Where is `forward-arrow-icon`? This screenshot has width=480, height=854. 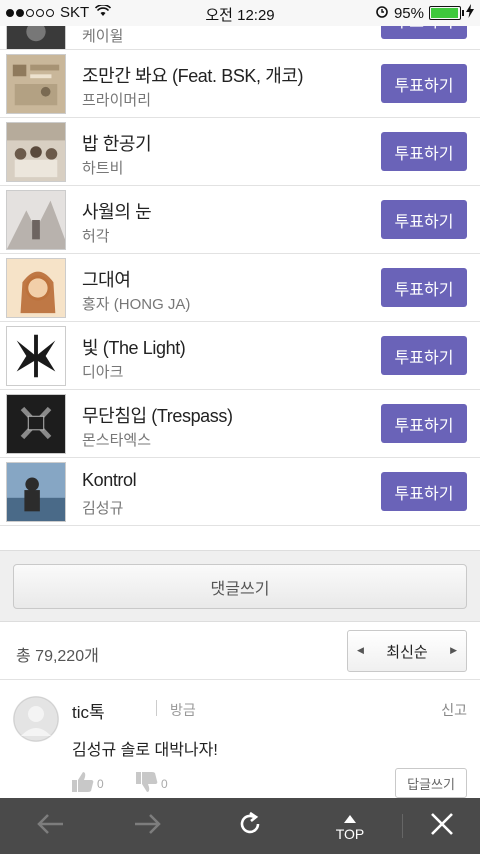 forward-arrow-icon is located at coordinates (148, 826).